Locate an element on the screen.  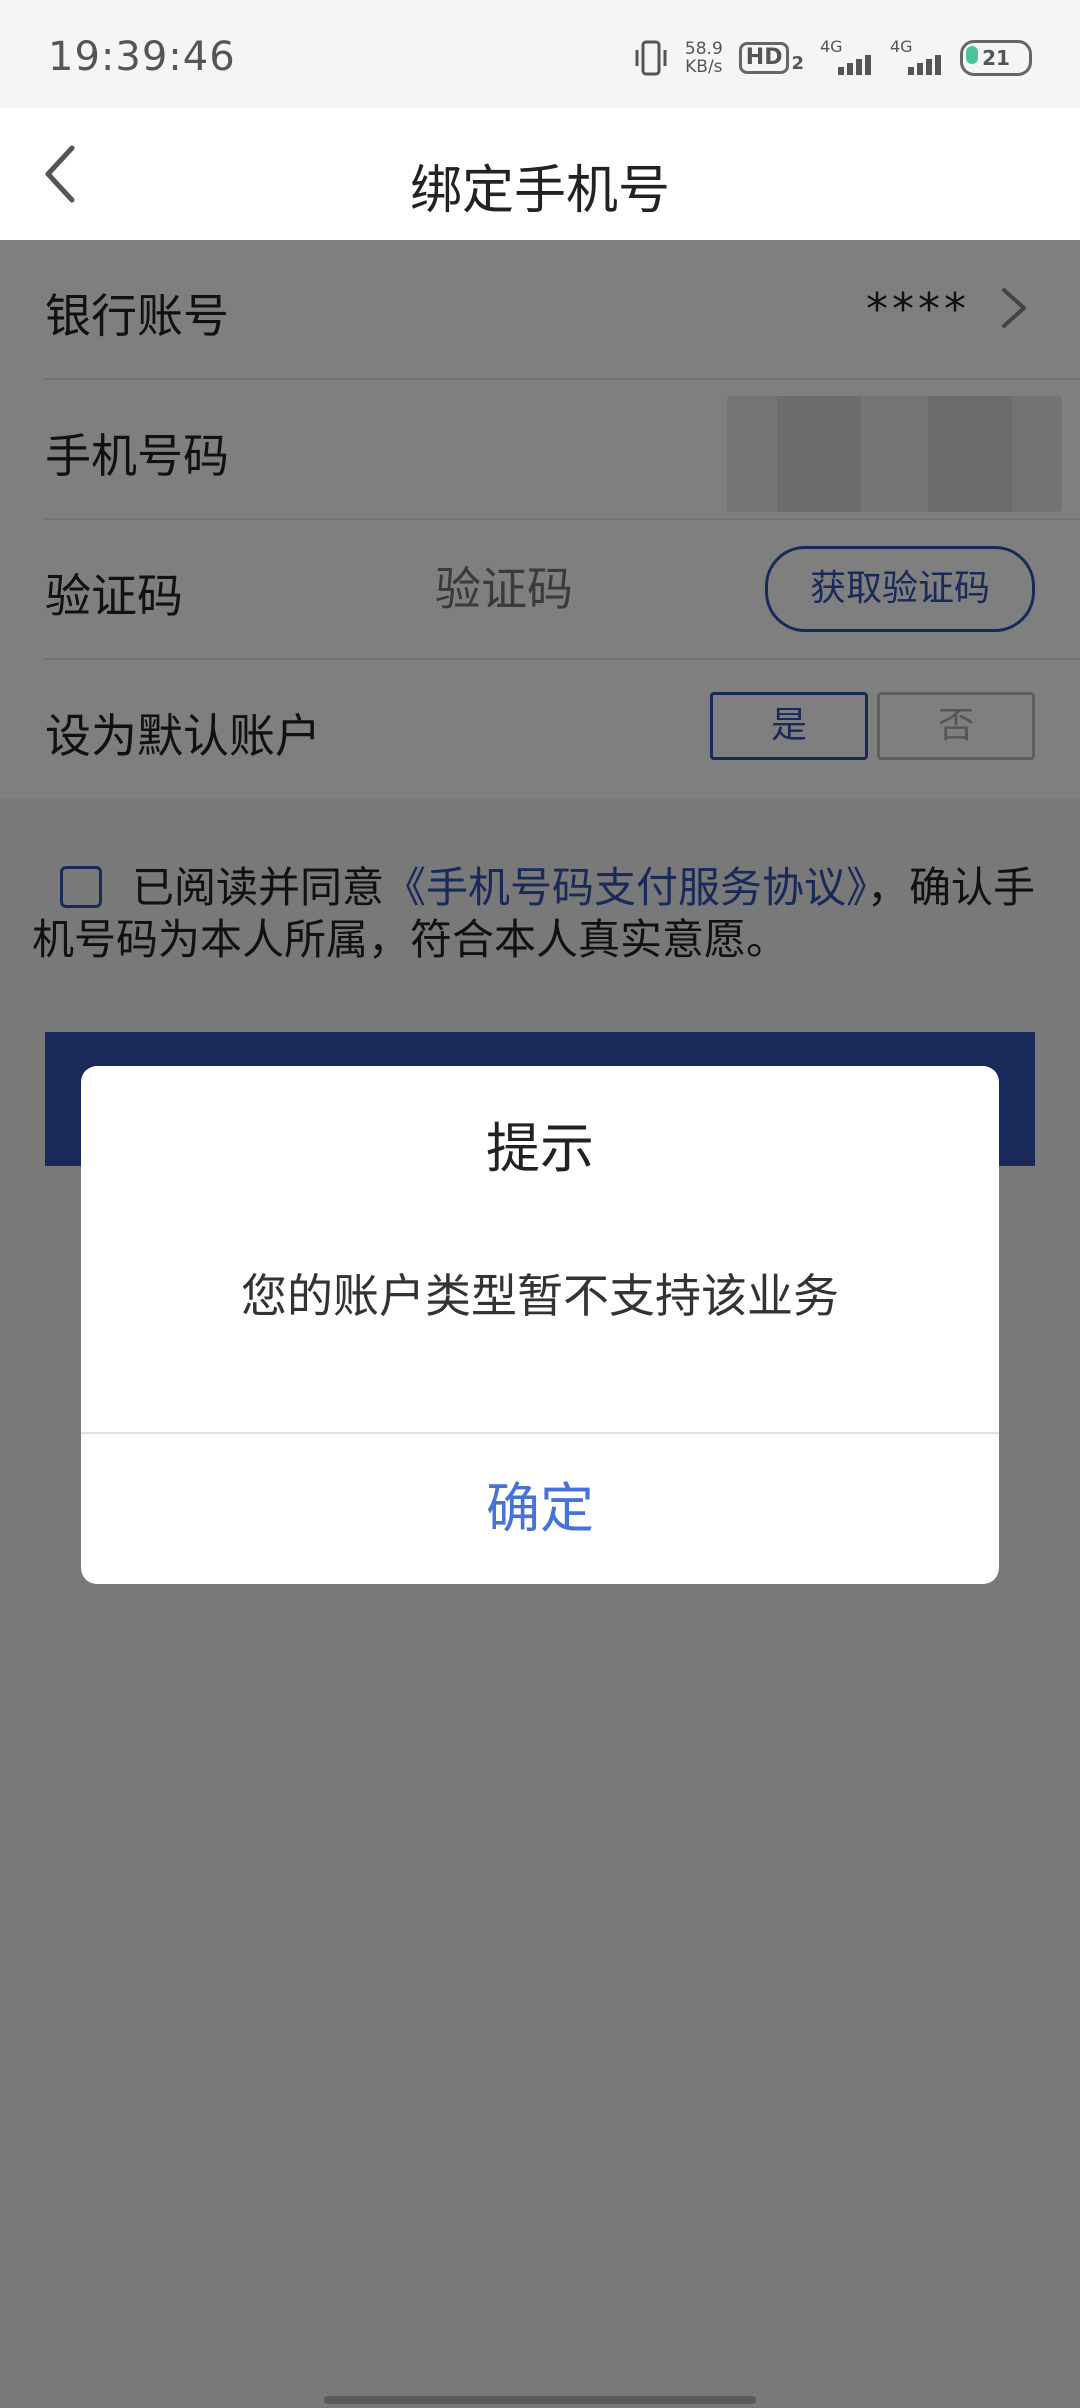
app-header: 绑定手机号 is located at coordinates (540, 174).